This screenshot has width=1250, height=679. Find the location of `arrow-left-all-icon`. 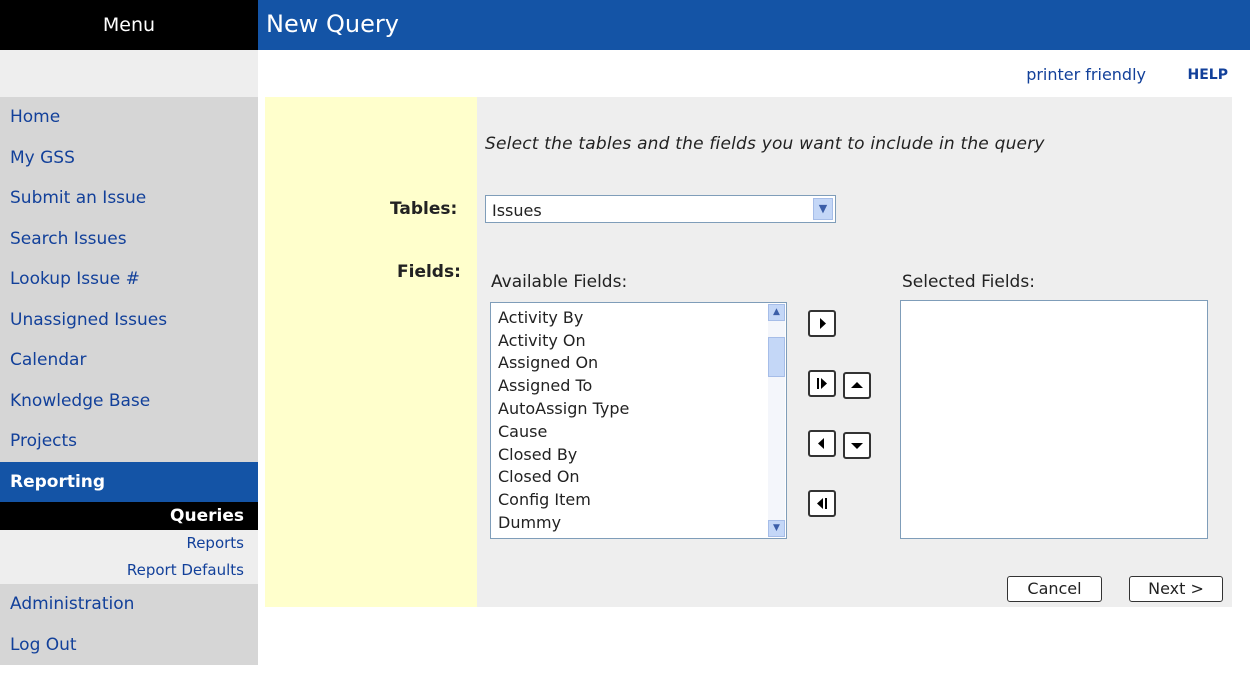

arrow-left-all-icon is located at coordinates (822, 503).